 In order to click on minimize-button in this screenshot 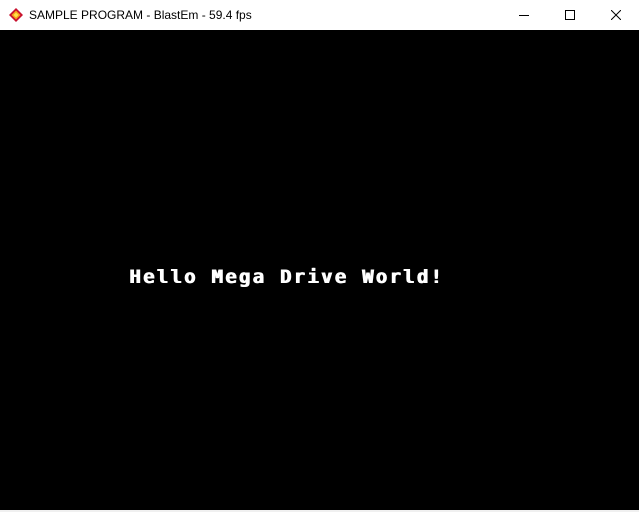, I will do `click(524, 15)`.